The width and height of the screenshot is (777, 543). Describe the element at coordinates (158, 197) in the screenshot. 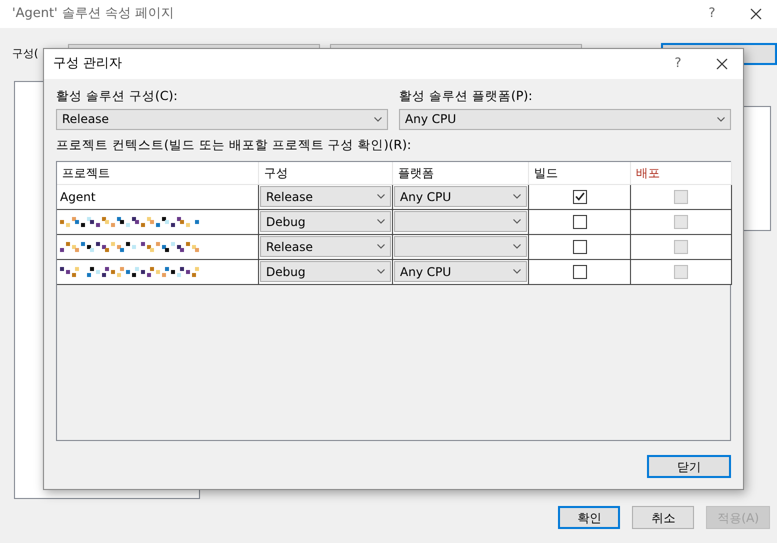

I see `table-cell: Agent` at that location.